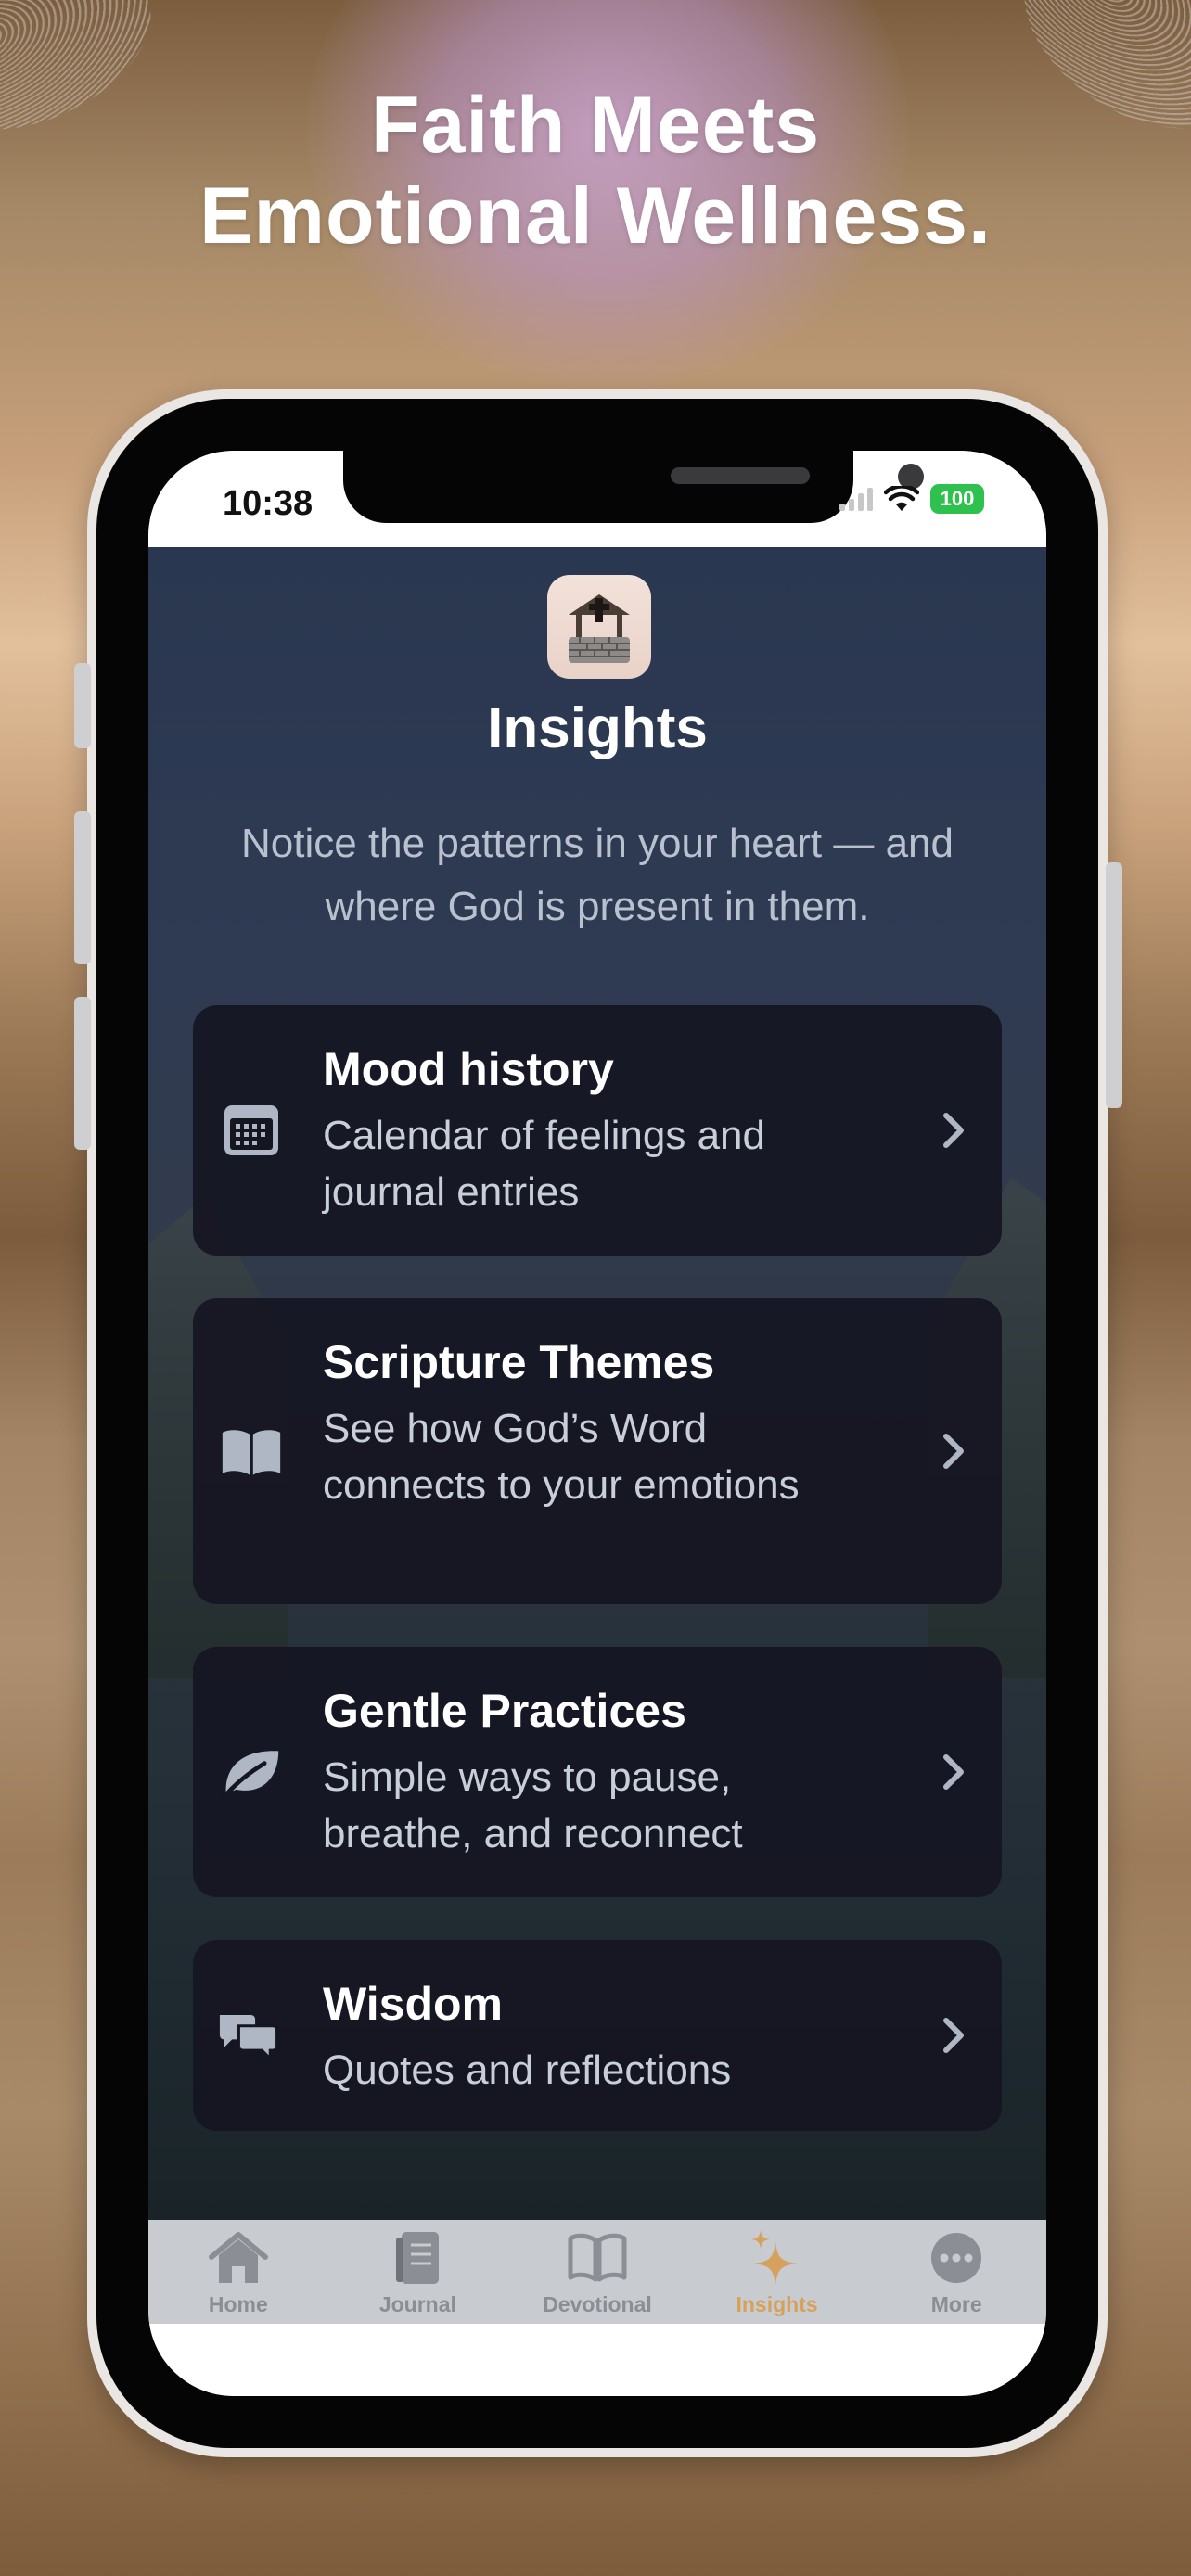  Describe the element at coordinates (956, 2258) in the screenshot. I see `more-icon` at that location.